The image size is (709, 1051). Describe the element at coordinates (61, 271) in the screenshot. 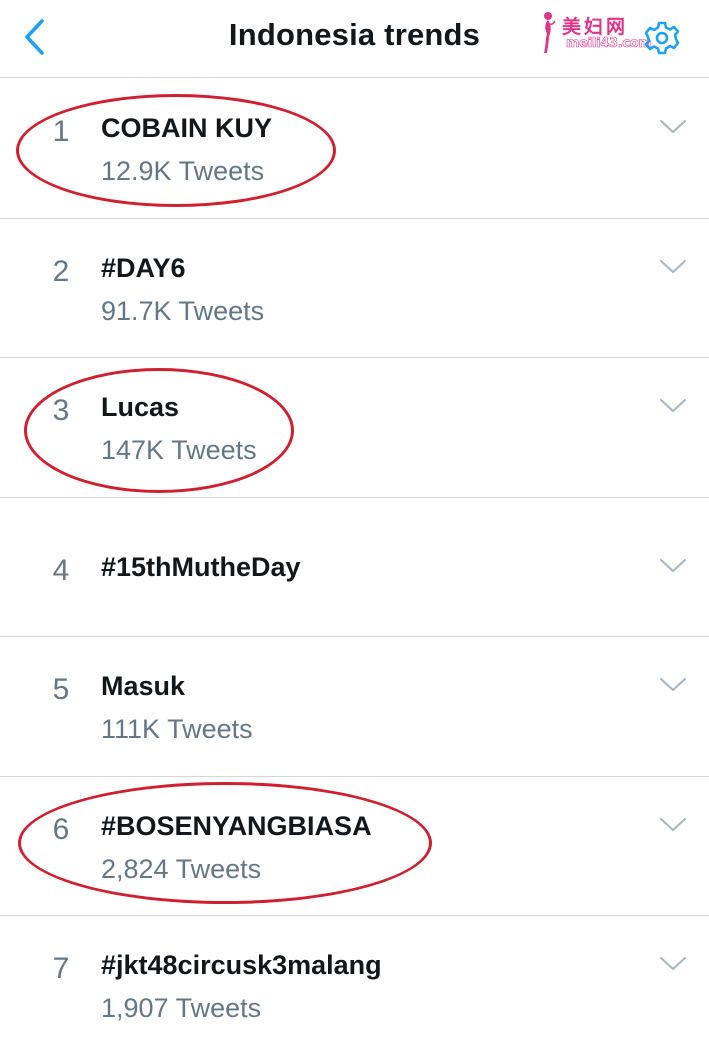

I see `trend-rank: 2` at that location.